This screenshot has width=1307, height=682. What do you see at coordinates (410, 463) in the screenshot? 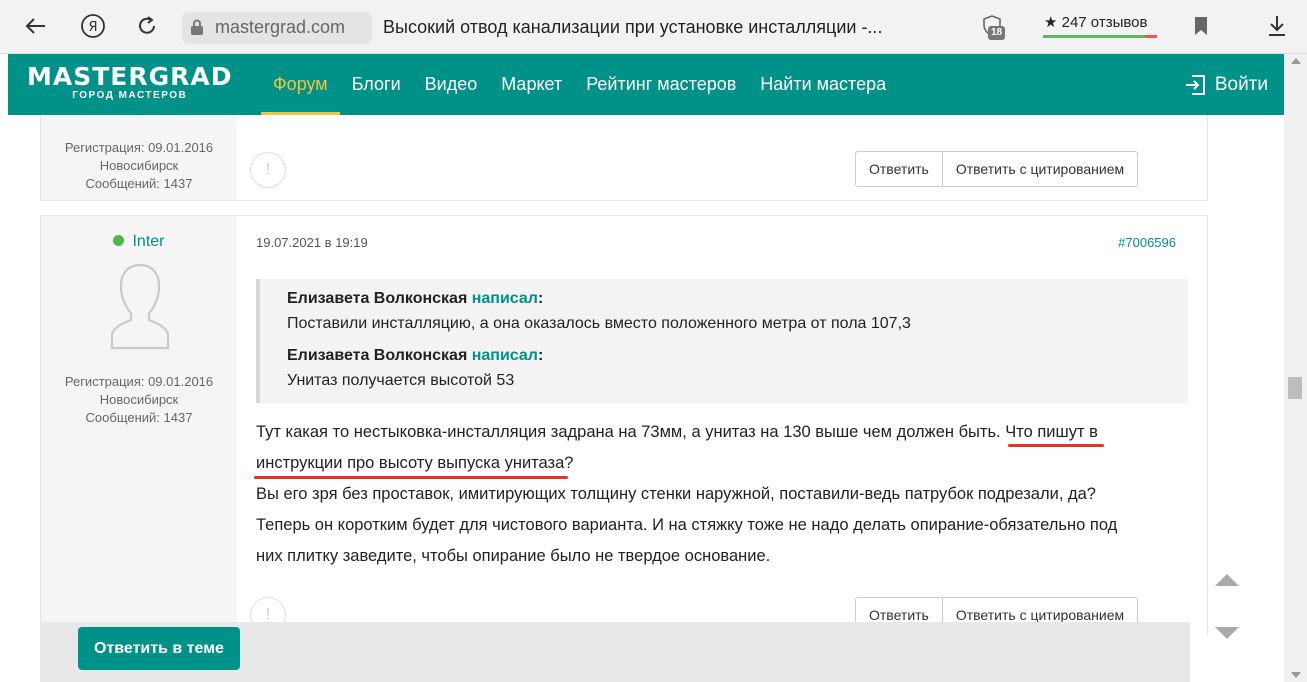
I see `post-text: инструкции про высоту выпуска унитаза` at bounding box center [410, 463].